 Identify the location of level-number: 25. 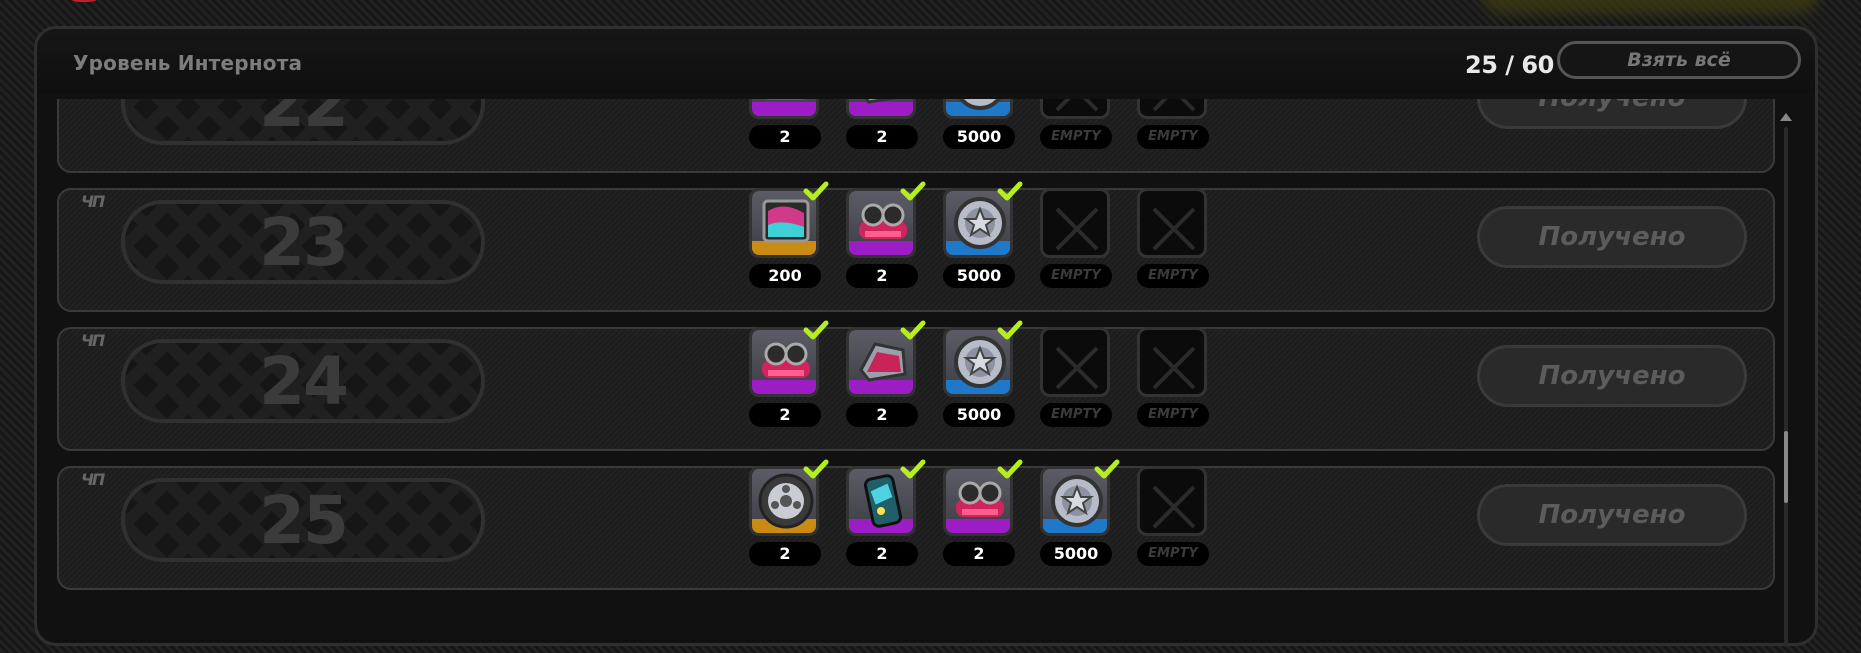
(304, 520).